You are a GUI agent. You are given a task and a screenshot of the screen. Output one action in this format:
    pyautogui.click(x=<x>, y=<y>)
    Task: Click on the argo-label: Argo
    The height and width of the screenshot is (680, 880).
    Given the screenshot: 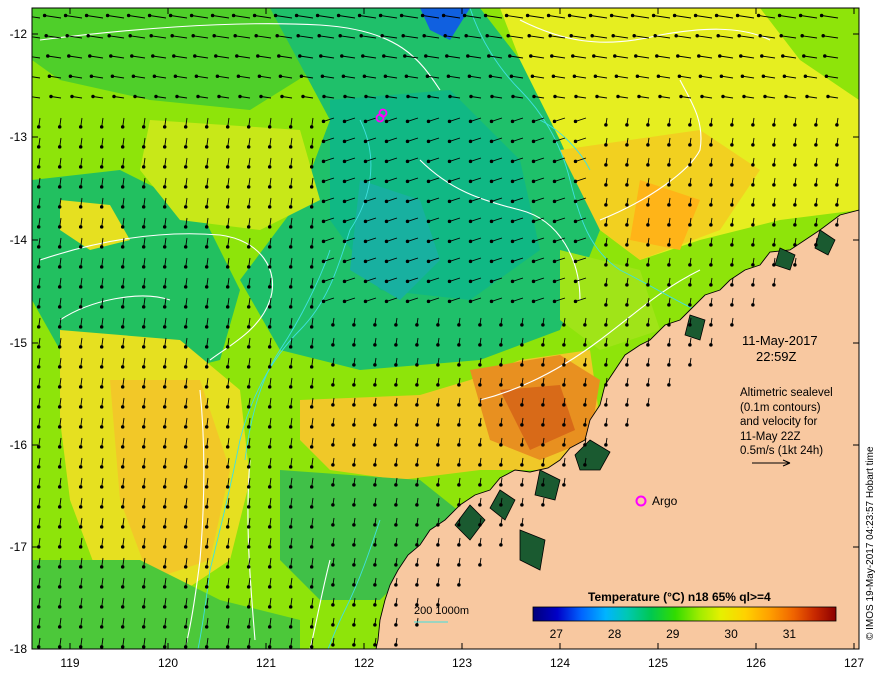 What is the action you would take?
    pyautogui.click(x=665, y=501)
    